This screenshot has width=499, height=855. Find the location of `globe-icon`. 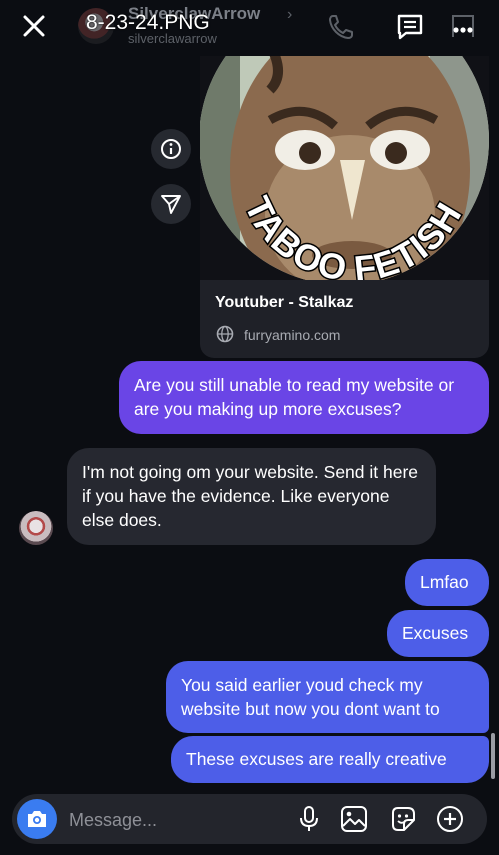

globe-icon is located at coordinates (225, 336).